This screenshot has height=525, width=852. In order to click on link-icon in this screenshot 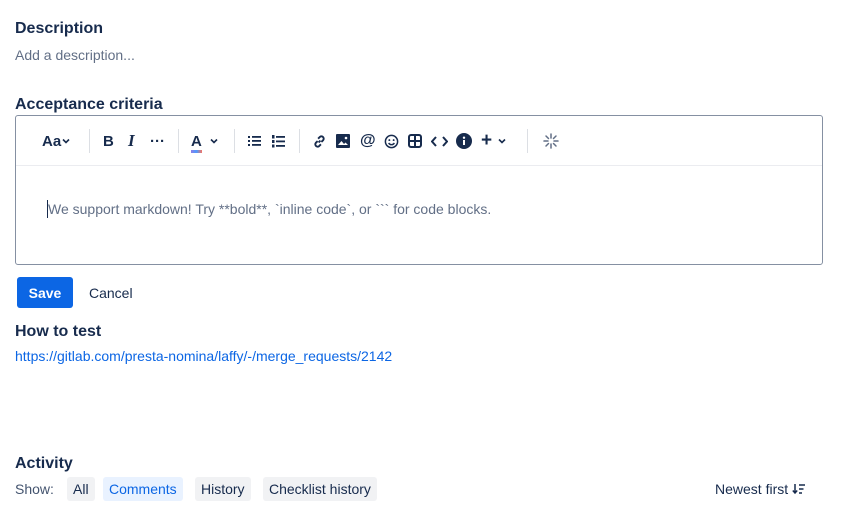, I will do `click(319, 141)`.